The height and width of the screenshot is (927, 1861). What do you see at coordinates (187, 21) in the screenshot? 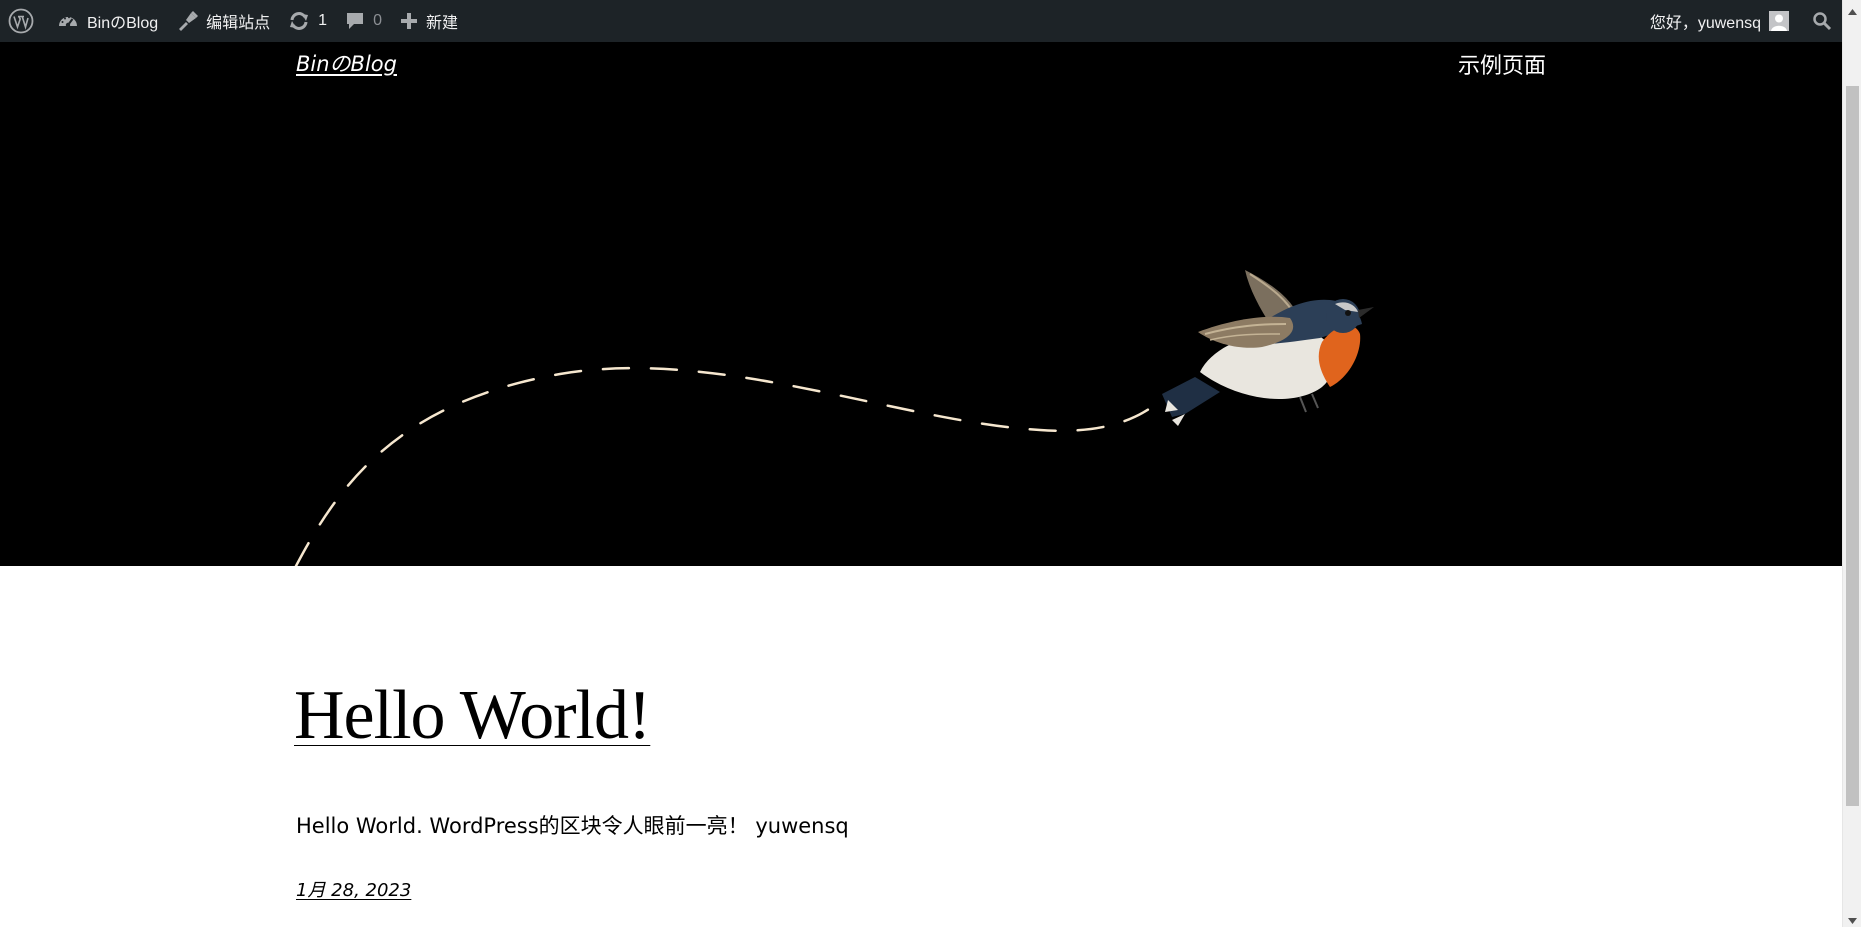
I see `pencil-brush-icon` at bounding box center [187, 21].